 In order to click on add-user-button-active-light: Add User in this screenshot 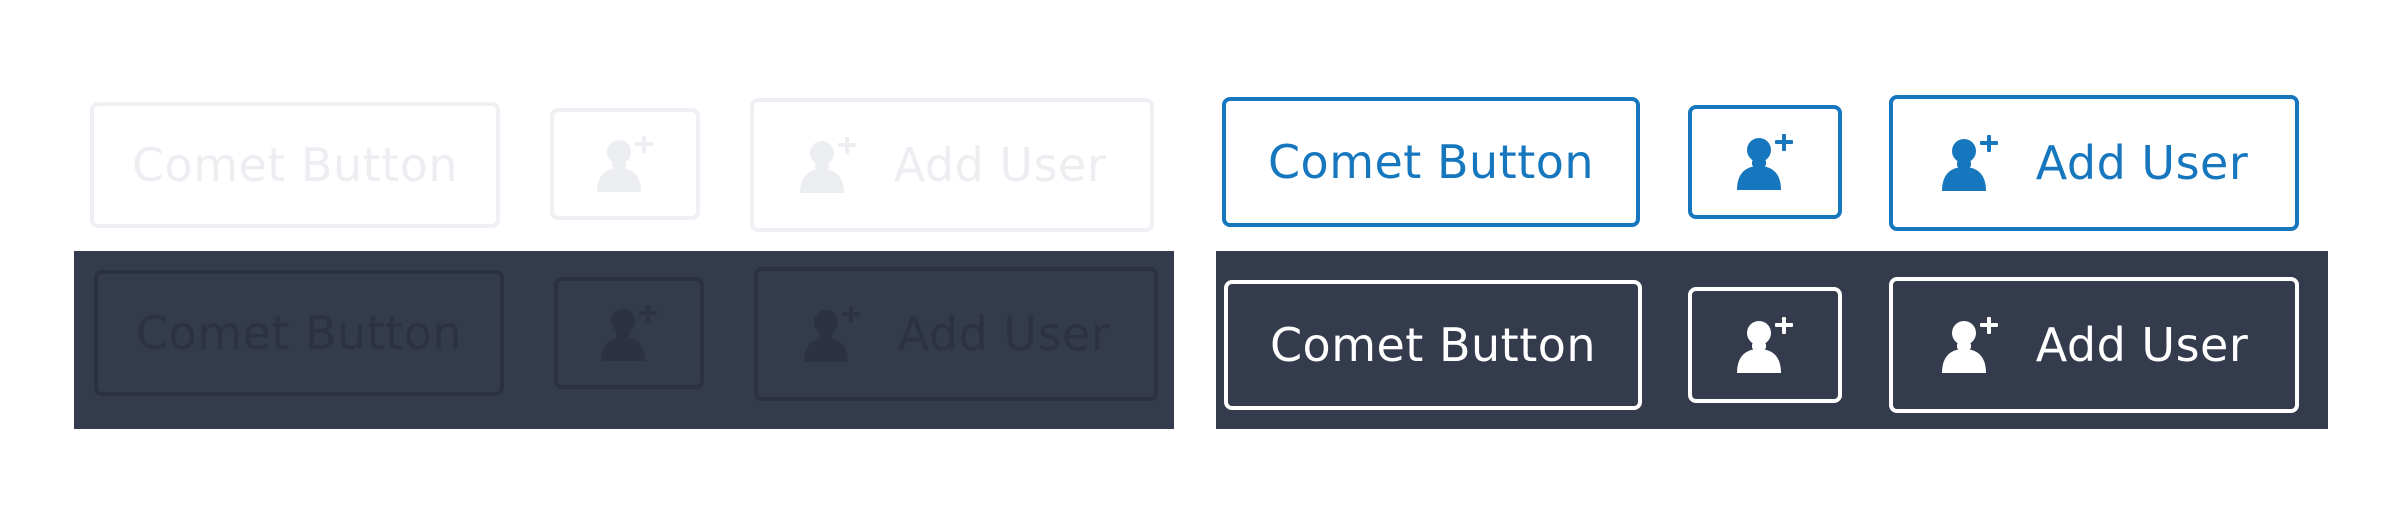, I will do `click(2094, 163)`.